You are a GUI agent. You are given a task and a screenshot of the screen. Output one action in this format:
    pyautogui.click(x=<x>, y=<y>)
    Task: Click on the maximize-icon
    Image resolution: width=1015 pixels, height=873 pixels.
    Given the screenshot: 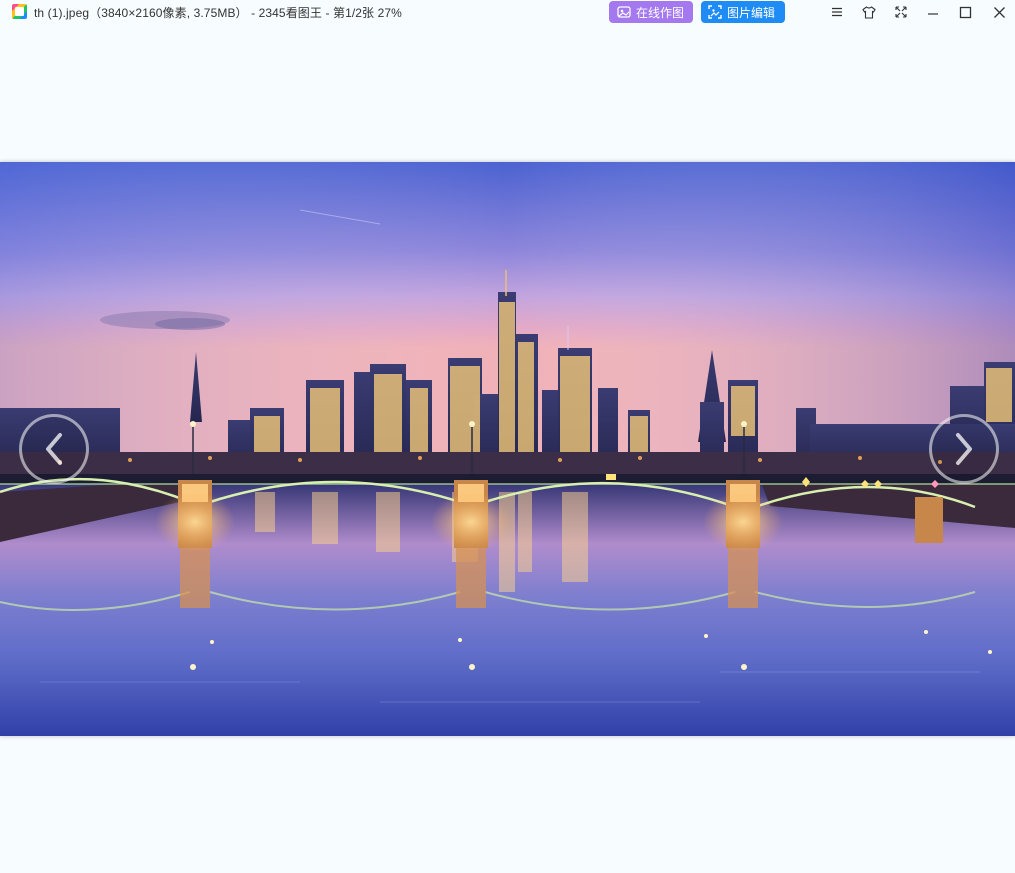 What is the action you would take?
    pyautogui.click(x=965, y=12)
    